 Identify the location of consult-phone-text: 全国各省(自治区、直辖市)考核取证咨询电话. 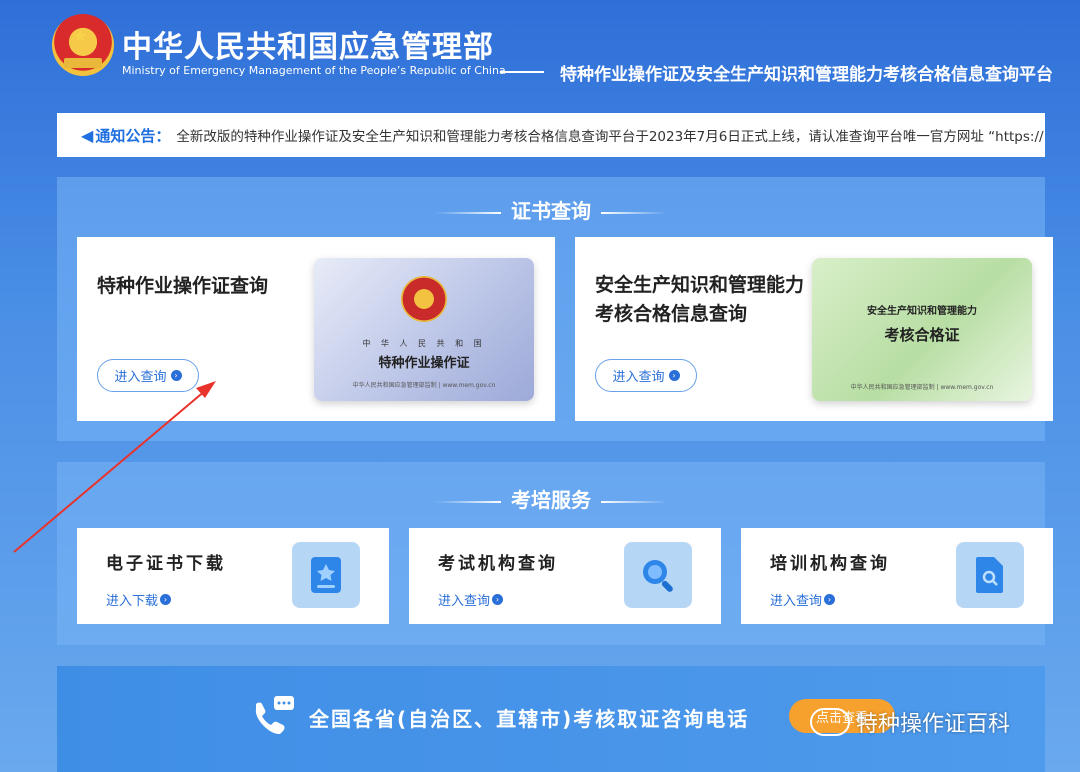
(529, 719).